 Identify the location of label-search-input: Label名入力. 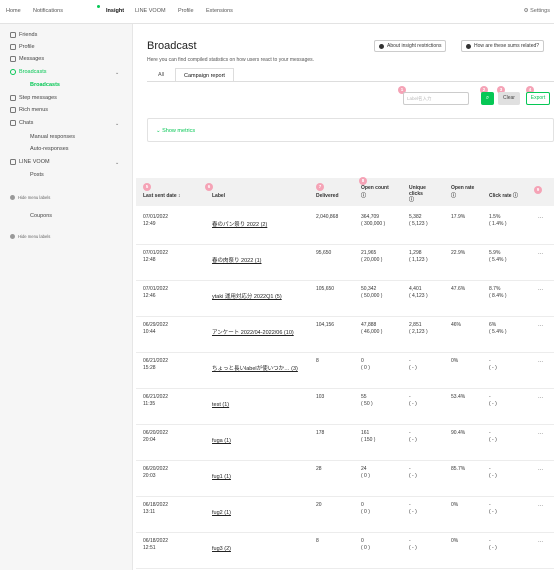
(436, 98).